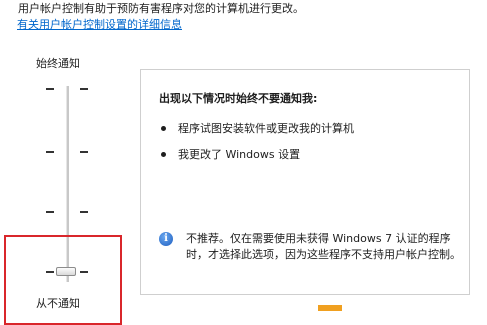 This screenshot has height=325, width=487. What do you see at coordinates (239, 154) in the screenshot?
I see `bullet-text: 我更改了 Windows 设置` at bounding box center [239, 154].